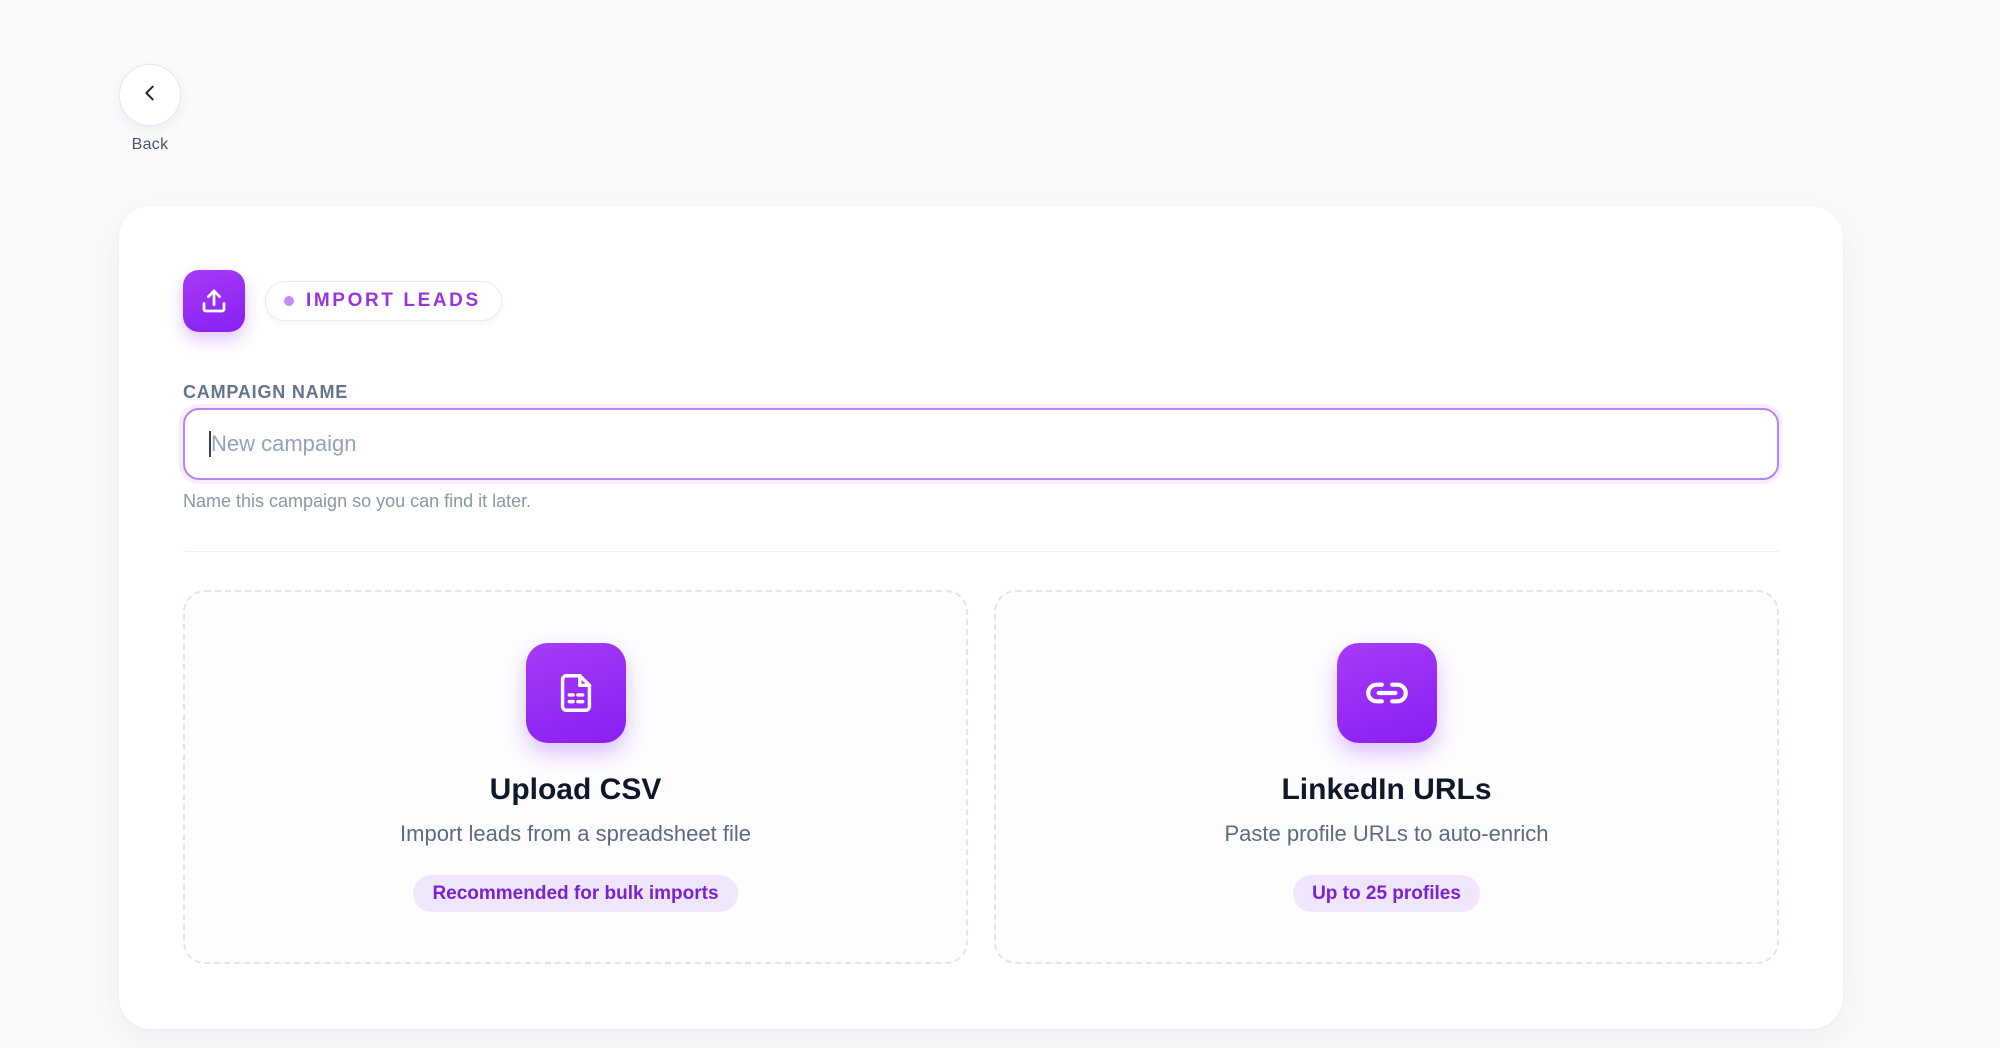 This screenshot has height=1048, width=2000. I want to click on back-button, so click(150, 95).